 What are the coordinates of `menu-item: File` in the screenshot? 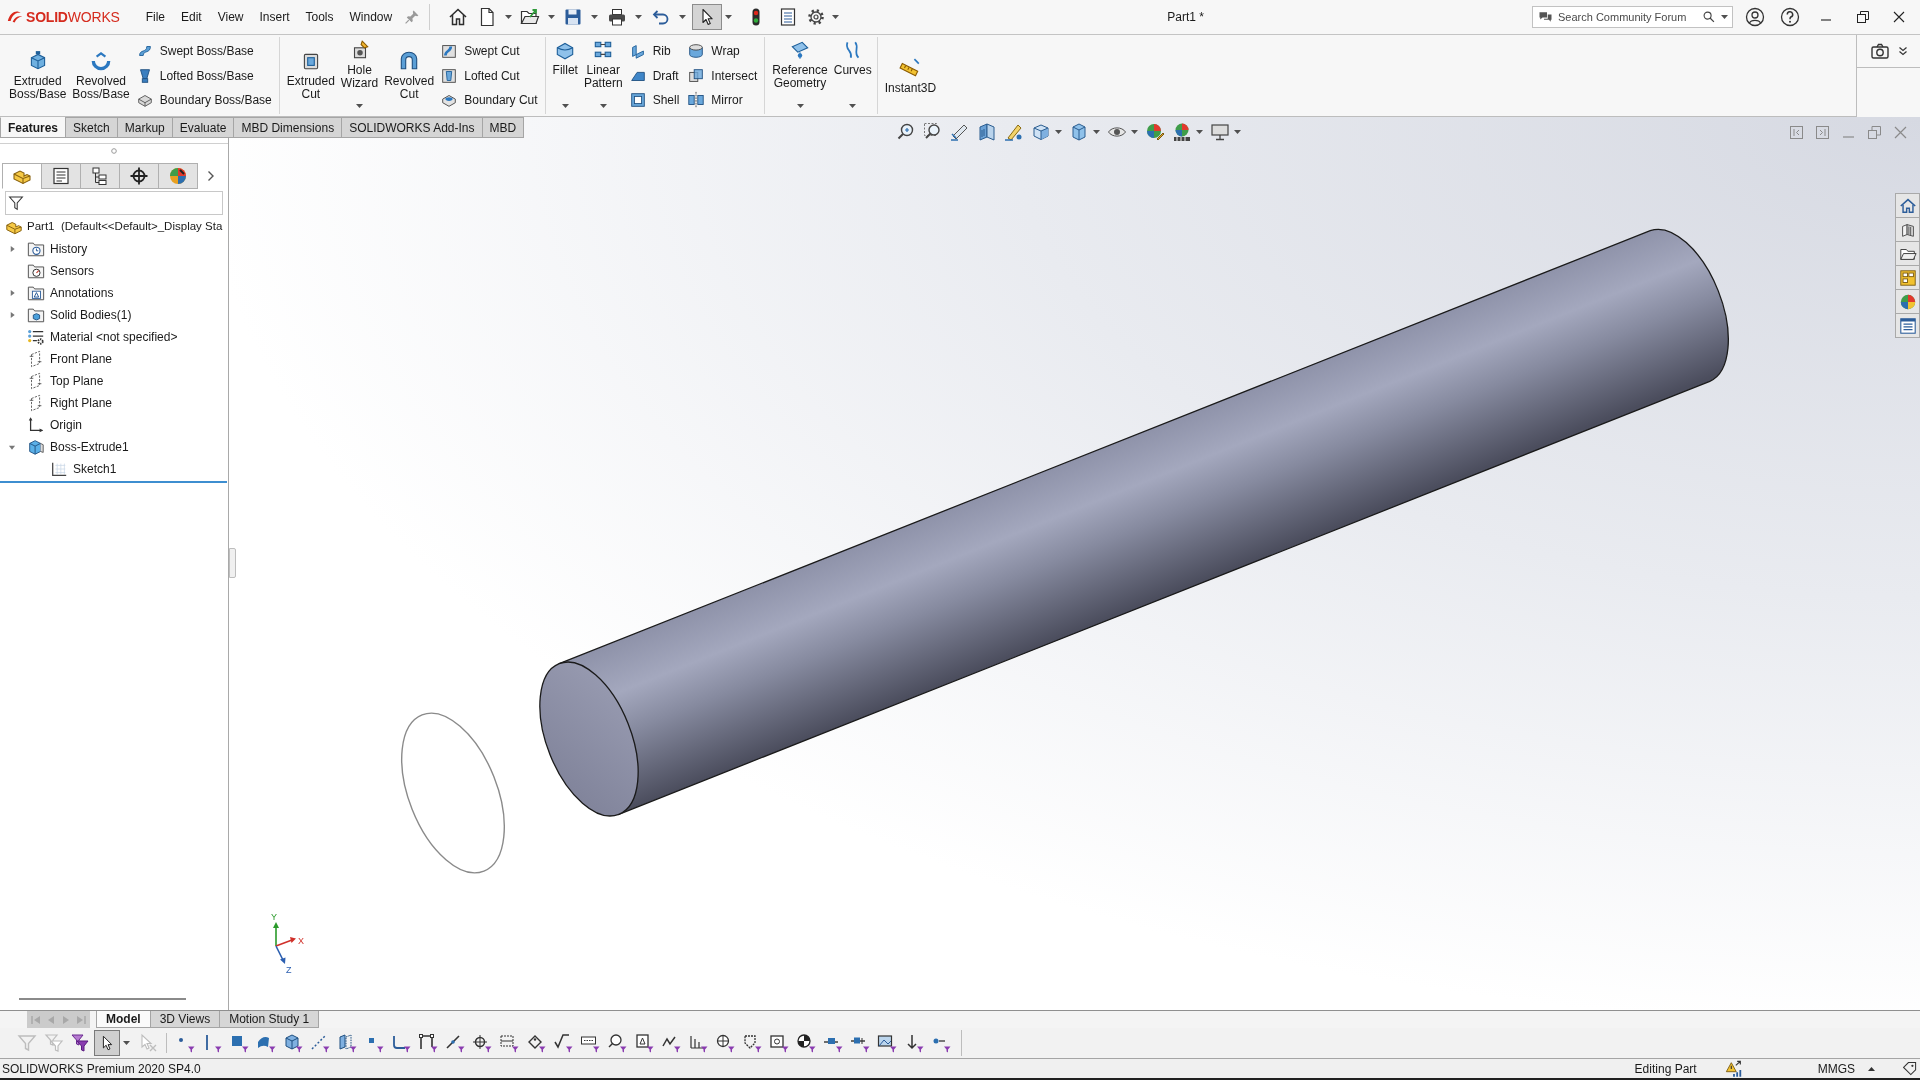 It's located at (155, 17).